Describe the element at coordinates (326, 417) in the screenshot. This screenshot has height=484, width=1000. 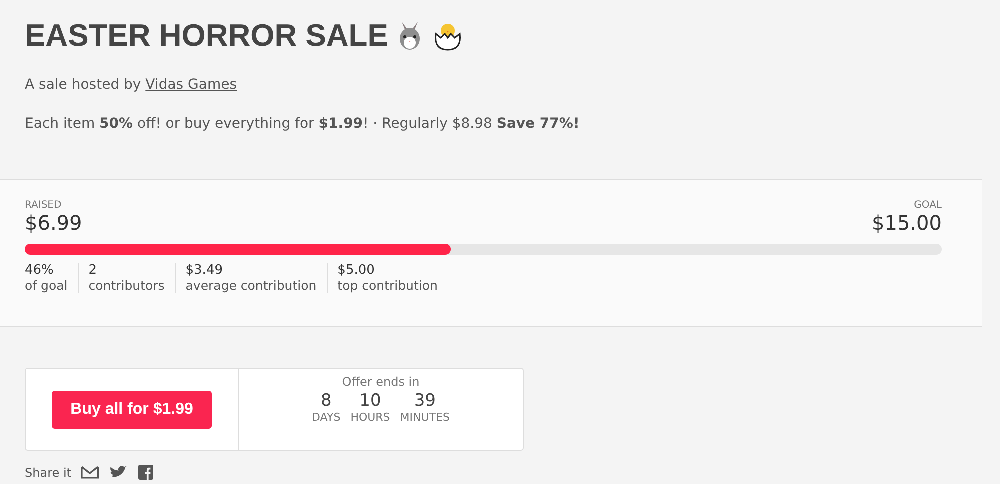
I see `countdown-unit: DAYS` at that location.